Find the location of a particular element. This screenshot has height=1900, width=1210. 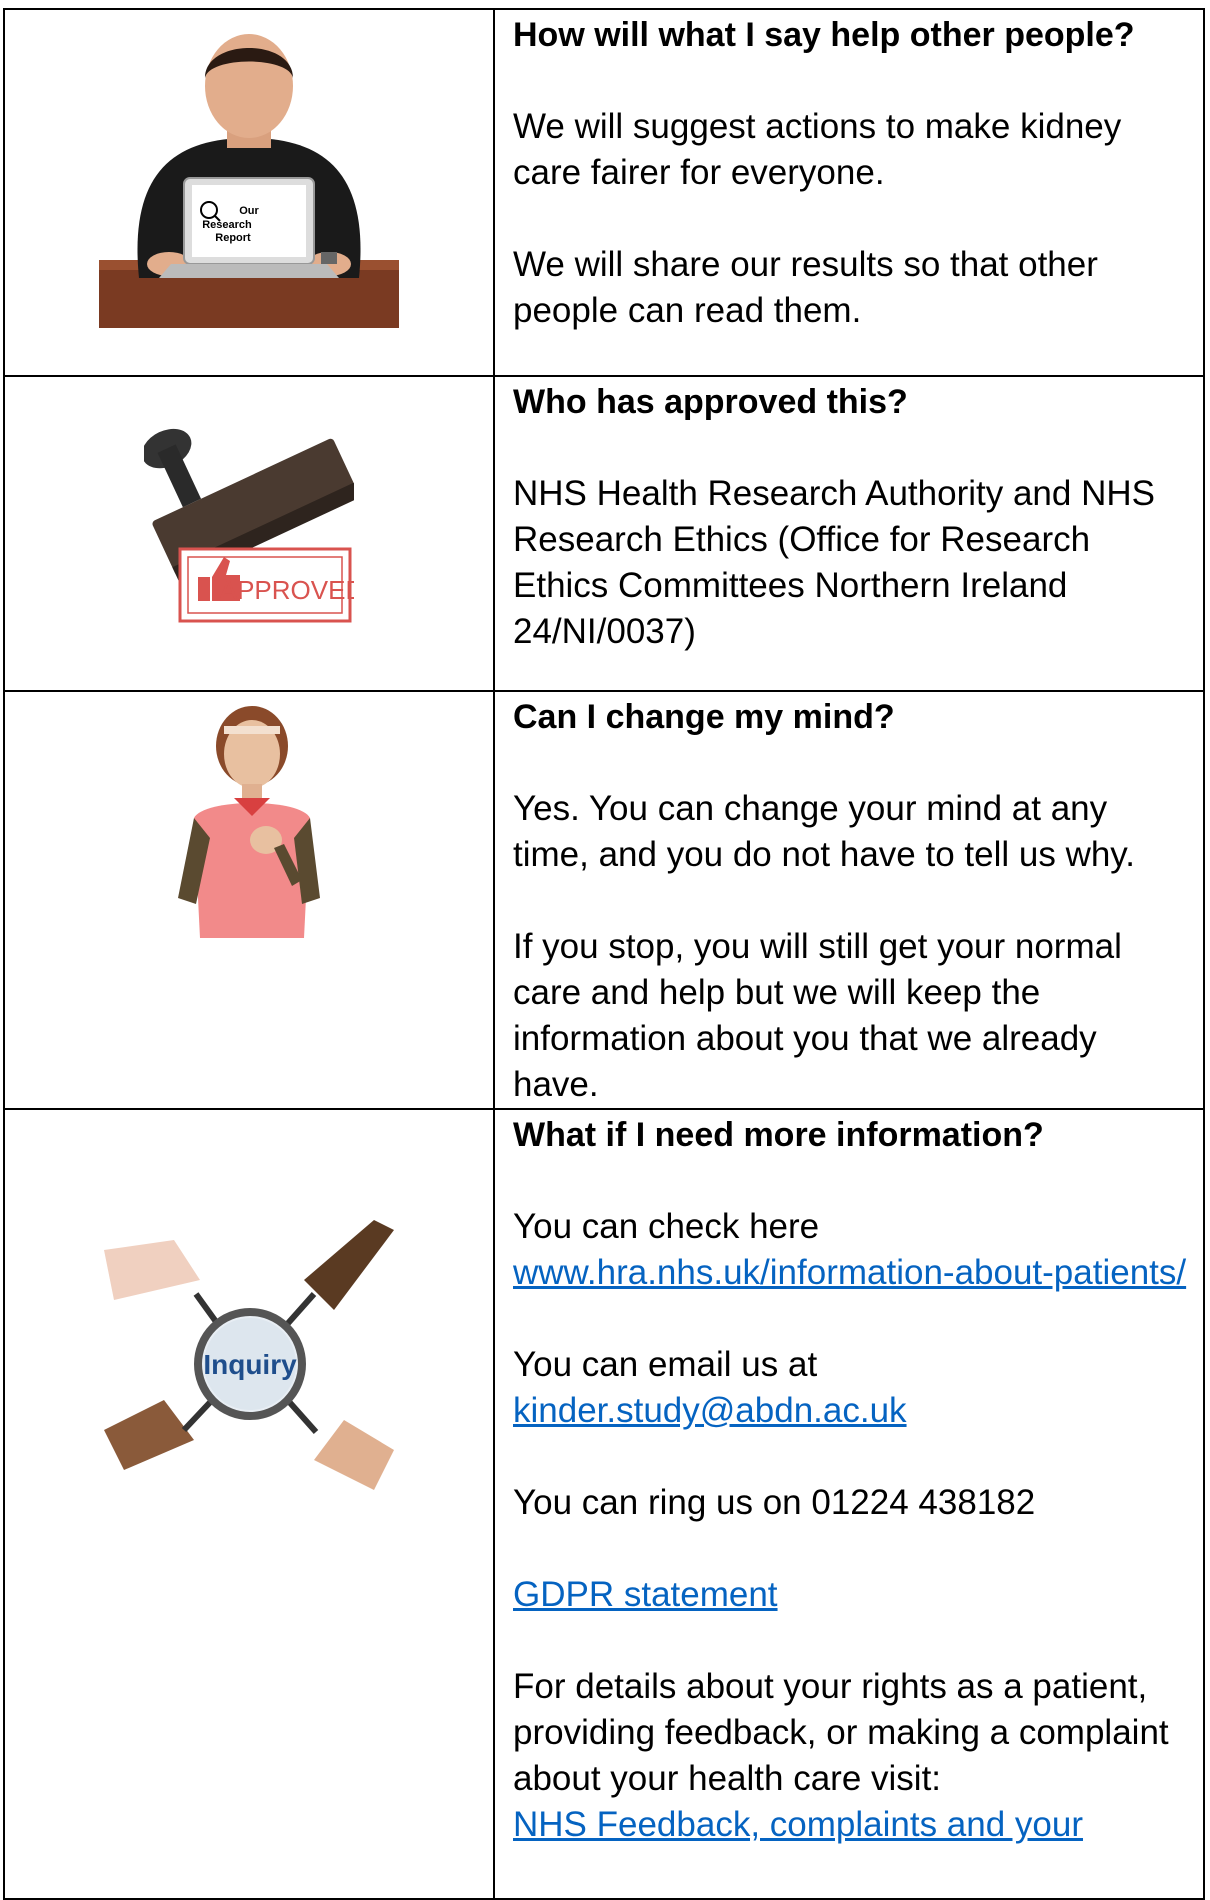

section-heading: Who has approved this? is located at coordinates (710, 402).